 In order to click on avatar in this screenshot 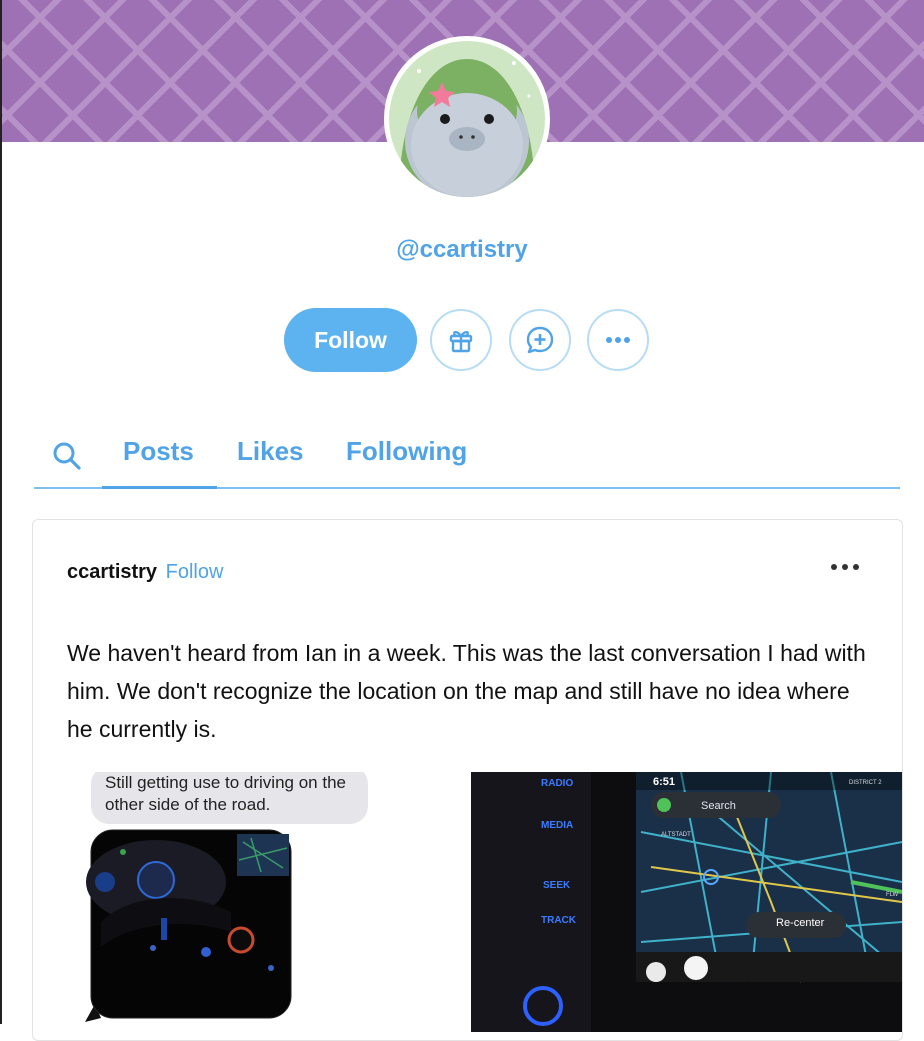, I will do `click(467, 119)`.